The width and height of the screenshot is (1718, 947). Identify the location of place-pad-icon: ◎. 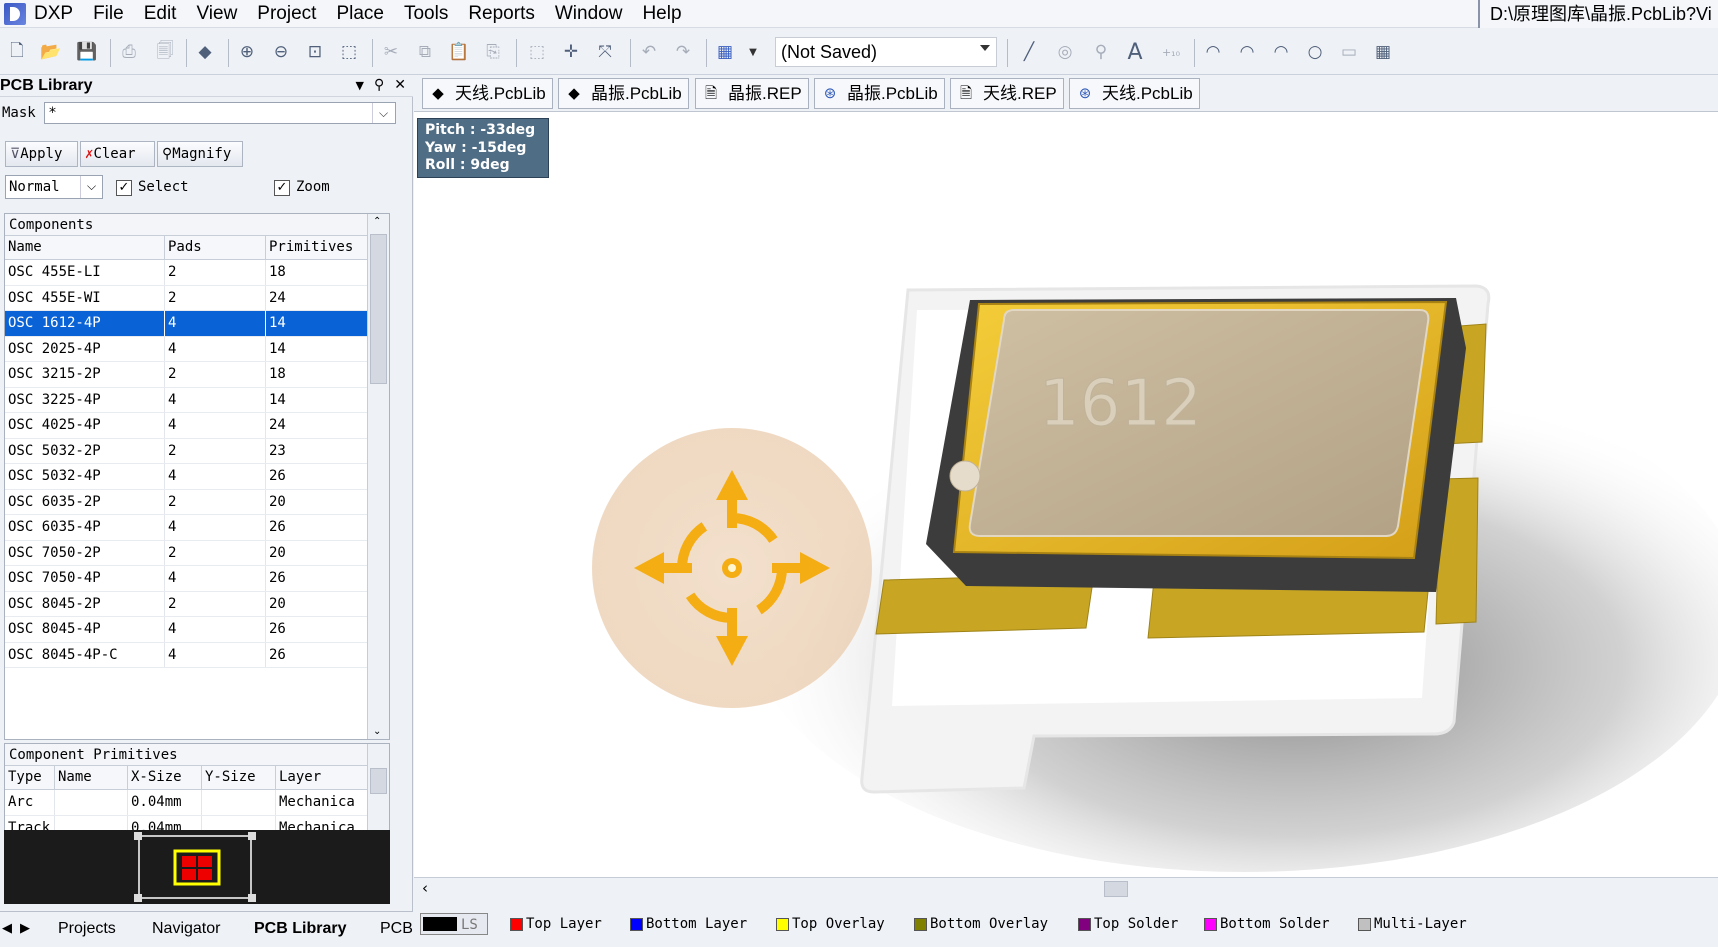
(1065, 52).